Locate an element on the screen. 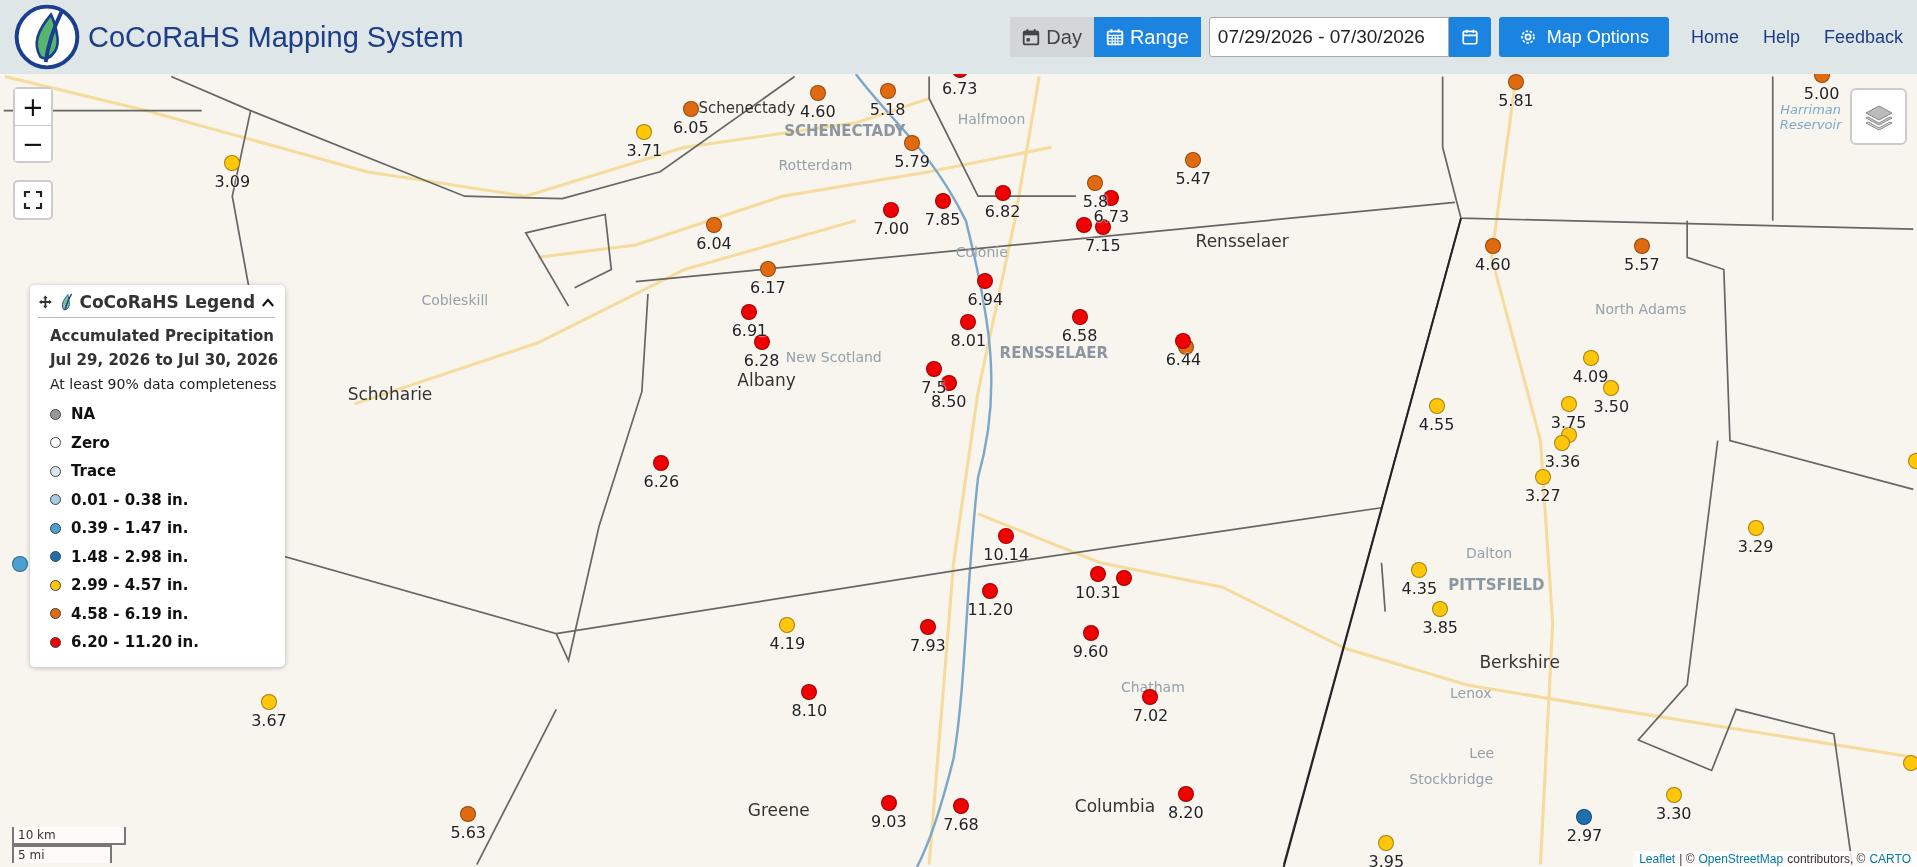 This screenshot has width=1917, height=867. legend-label: 0.39 - 1.47 in. is located at coordinates (130, 528).